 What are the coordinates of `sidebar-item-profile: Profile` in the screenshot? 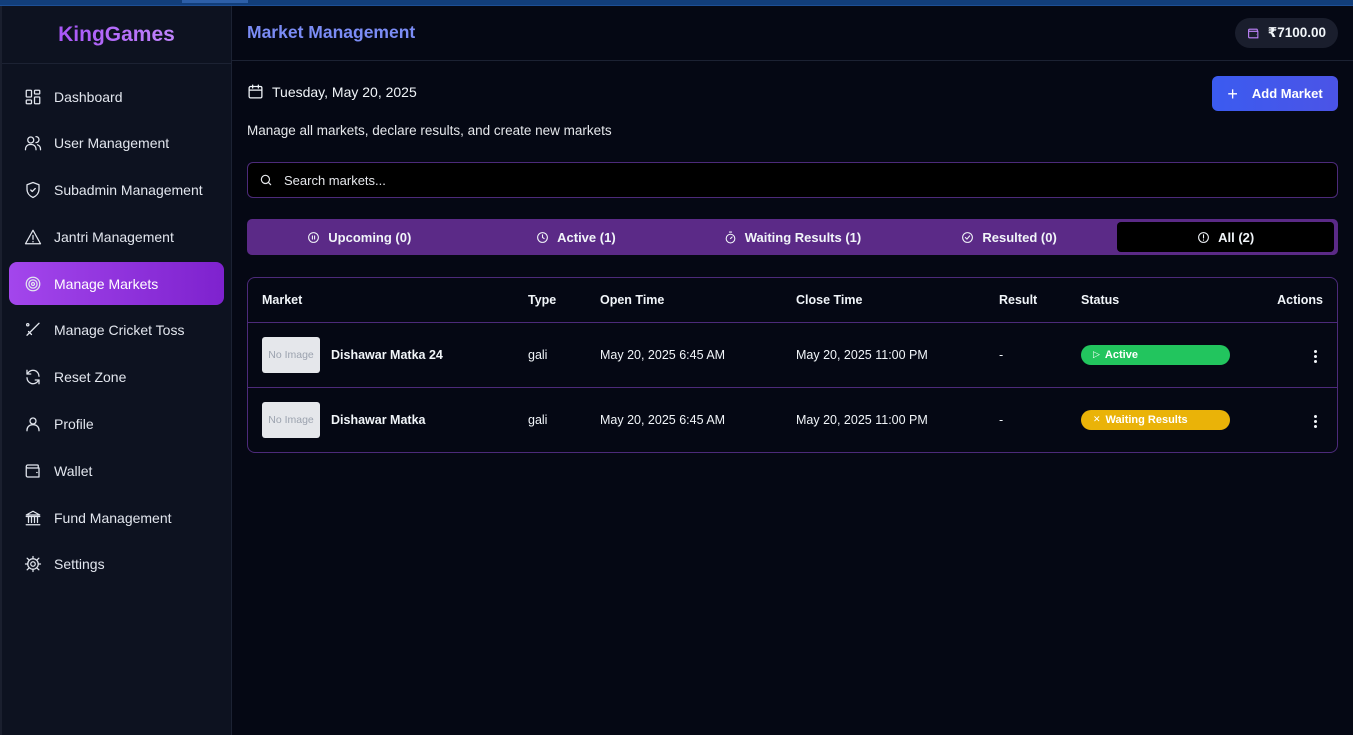 It's located at (116, 424).